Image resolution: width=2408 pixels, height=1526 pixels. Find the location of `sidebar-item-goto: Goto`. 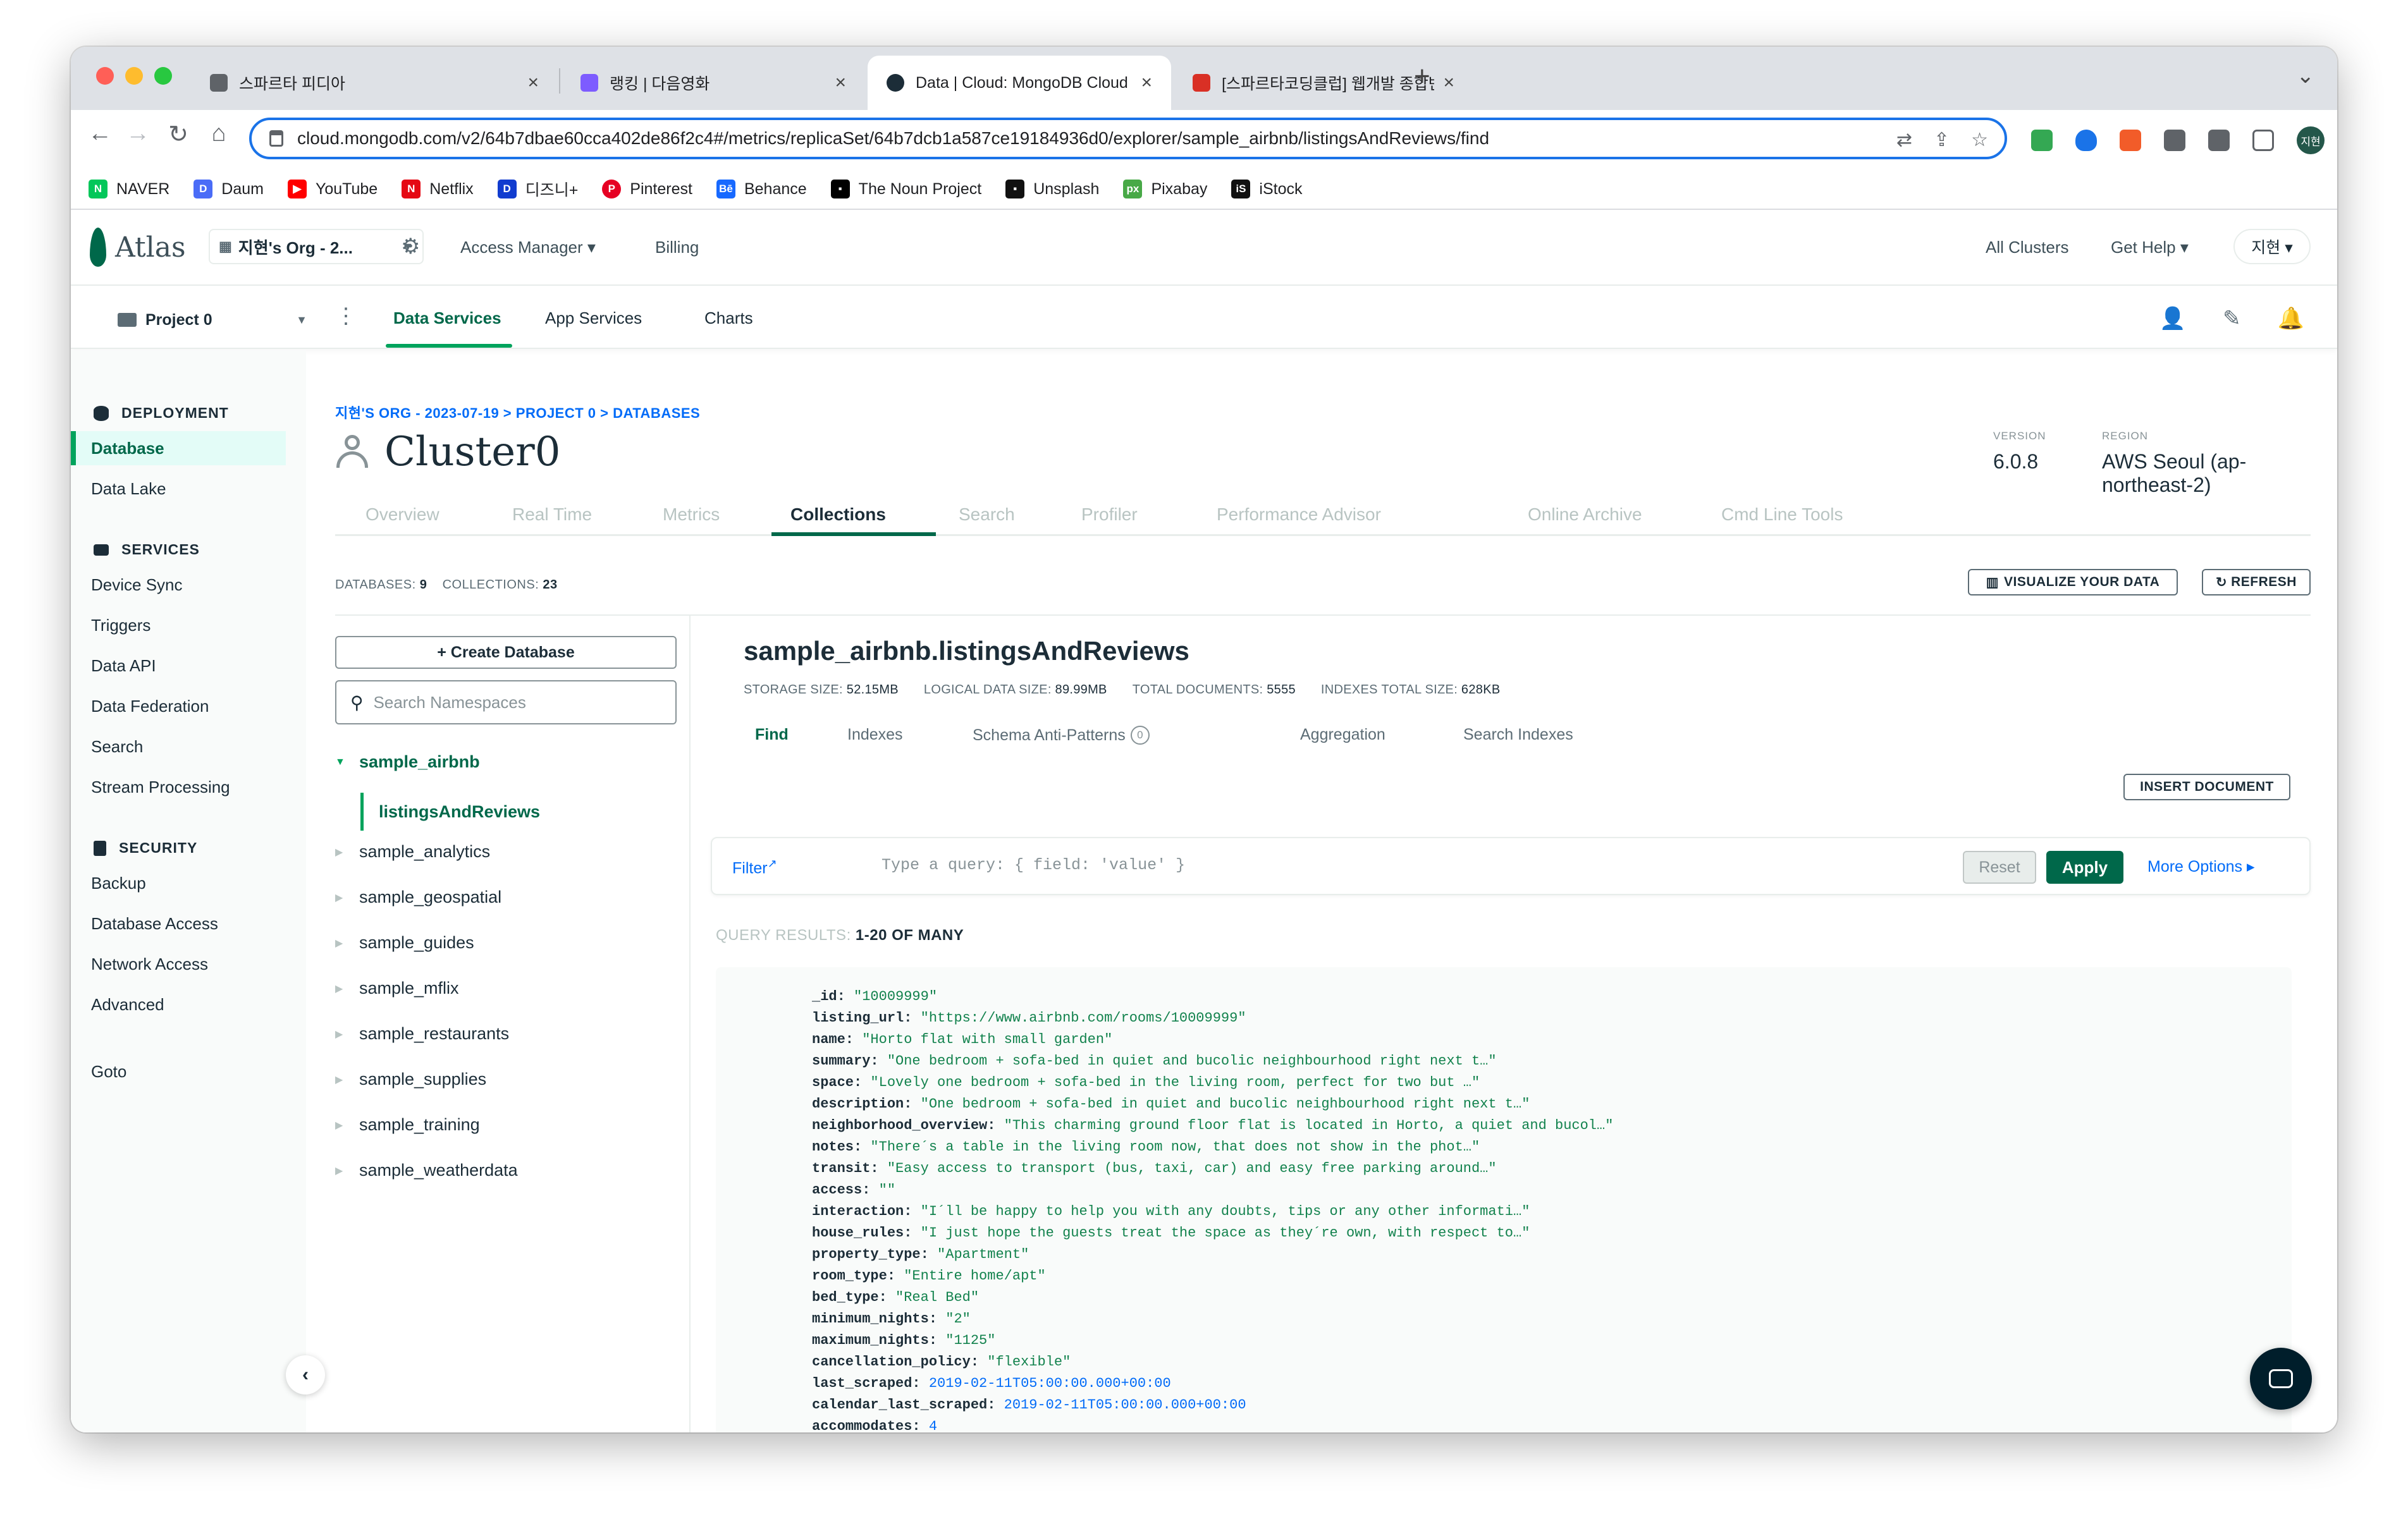

sidebar-item-goto: Goto is located at coordinates (198, 1071).